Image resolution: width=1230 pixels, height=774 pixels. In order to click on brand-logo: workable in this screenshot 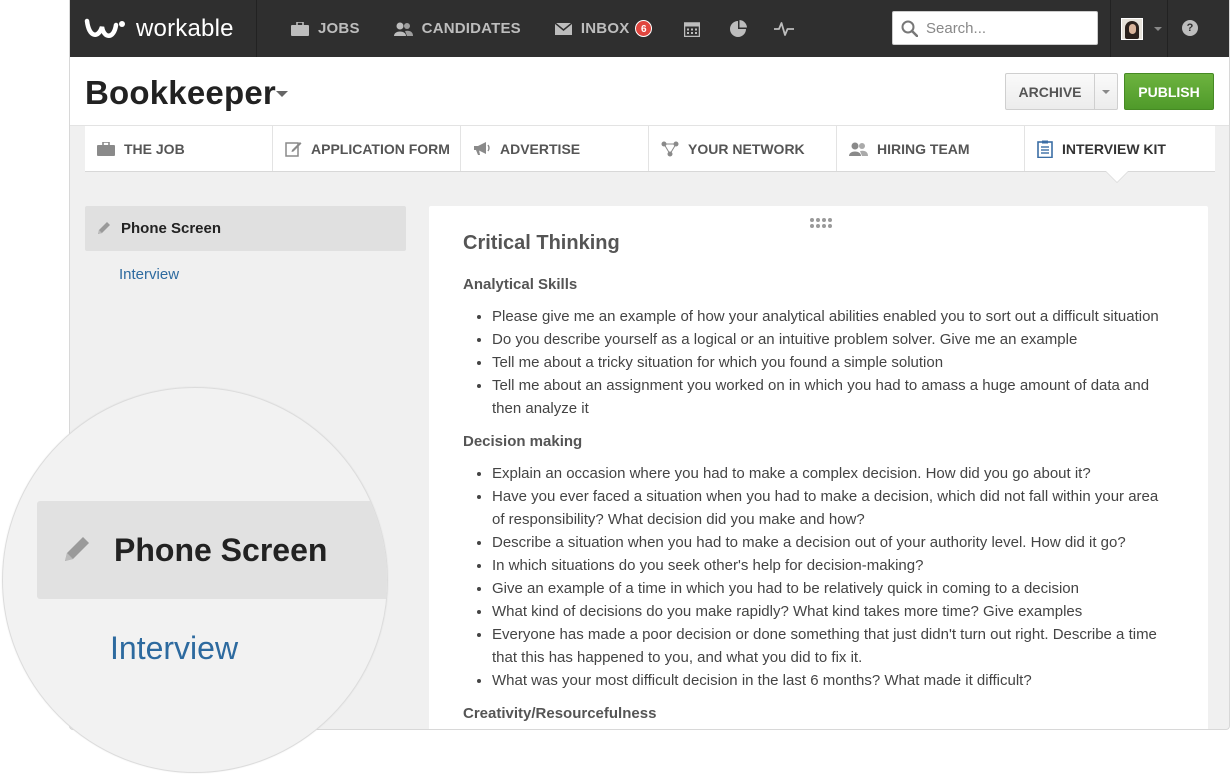, I will do `click(163, 28)`.